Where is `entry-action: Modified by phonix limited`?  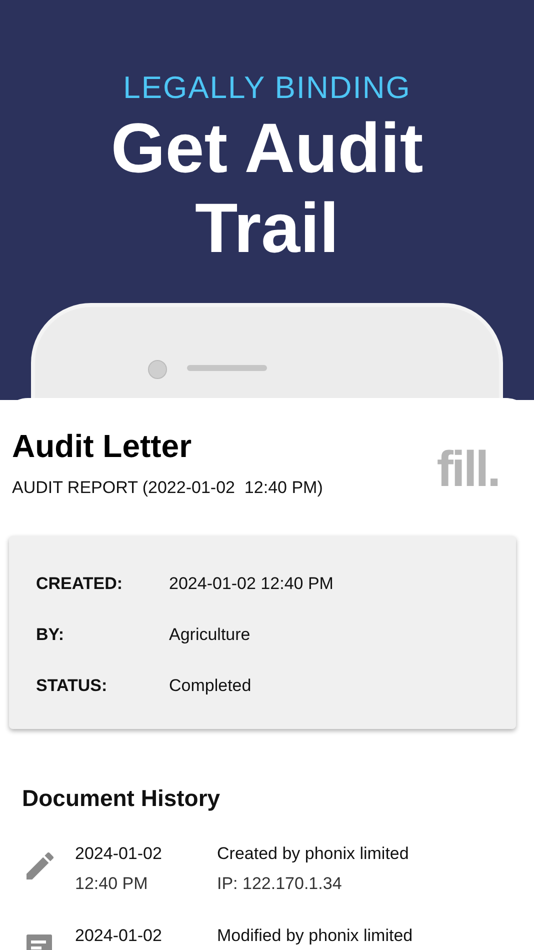
entry-action: Modified by phonix limited is located at coordinates (315, 936).